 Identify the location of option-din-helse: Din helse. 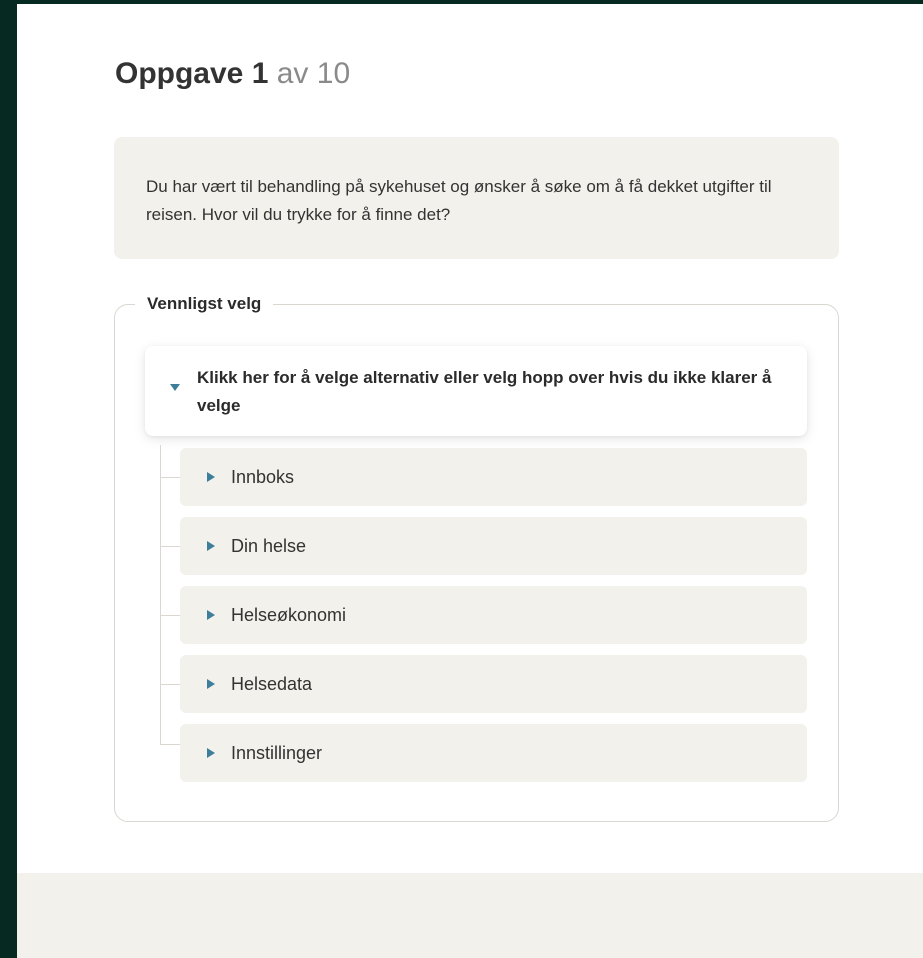
(493, 546).